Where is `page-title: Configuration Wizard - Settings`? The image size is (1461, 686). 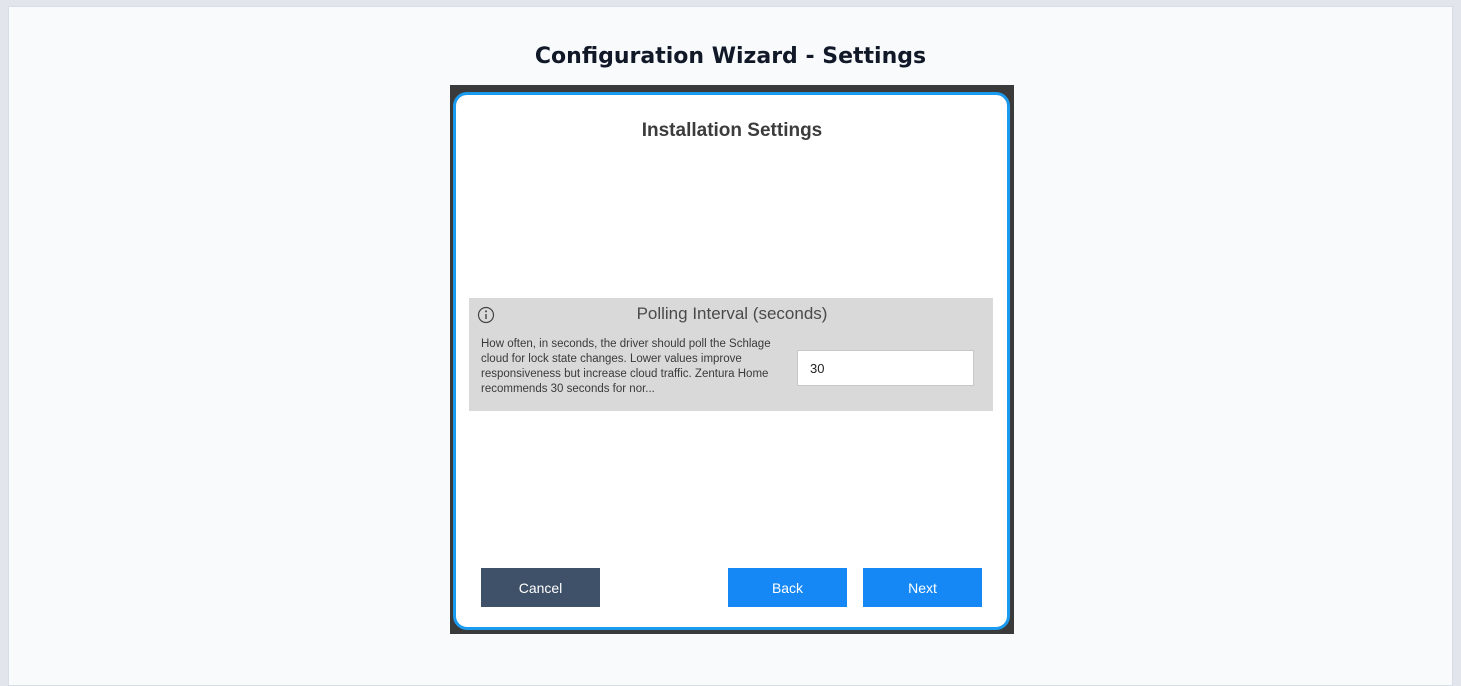 page-title: Configuration Wizard - Settings is located at coordinates (730, 56).